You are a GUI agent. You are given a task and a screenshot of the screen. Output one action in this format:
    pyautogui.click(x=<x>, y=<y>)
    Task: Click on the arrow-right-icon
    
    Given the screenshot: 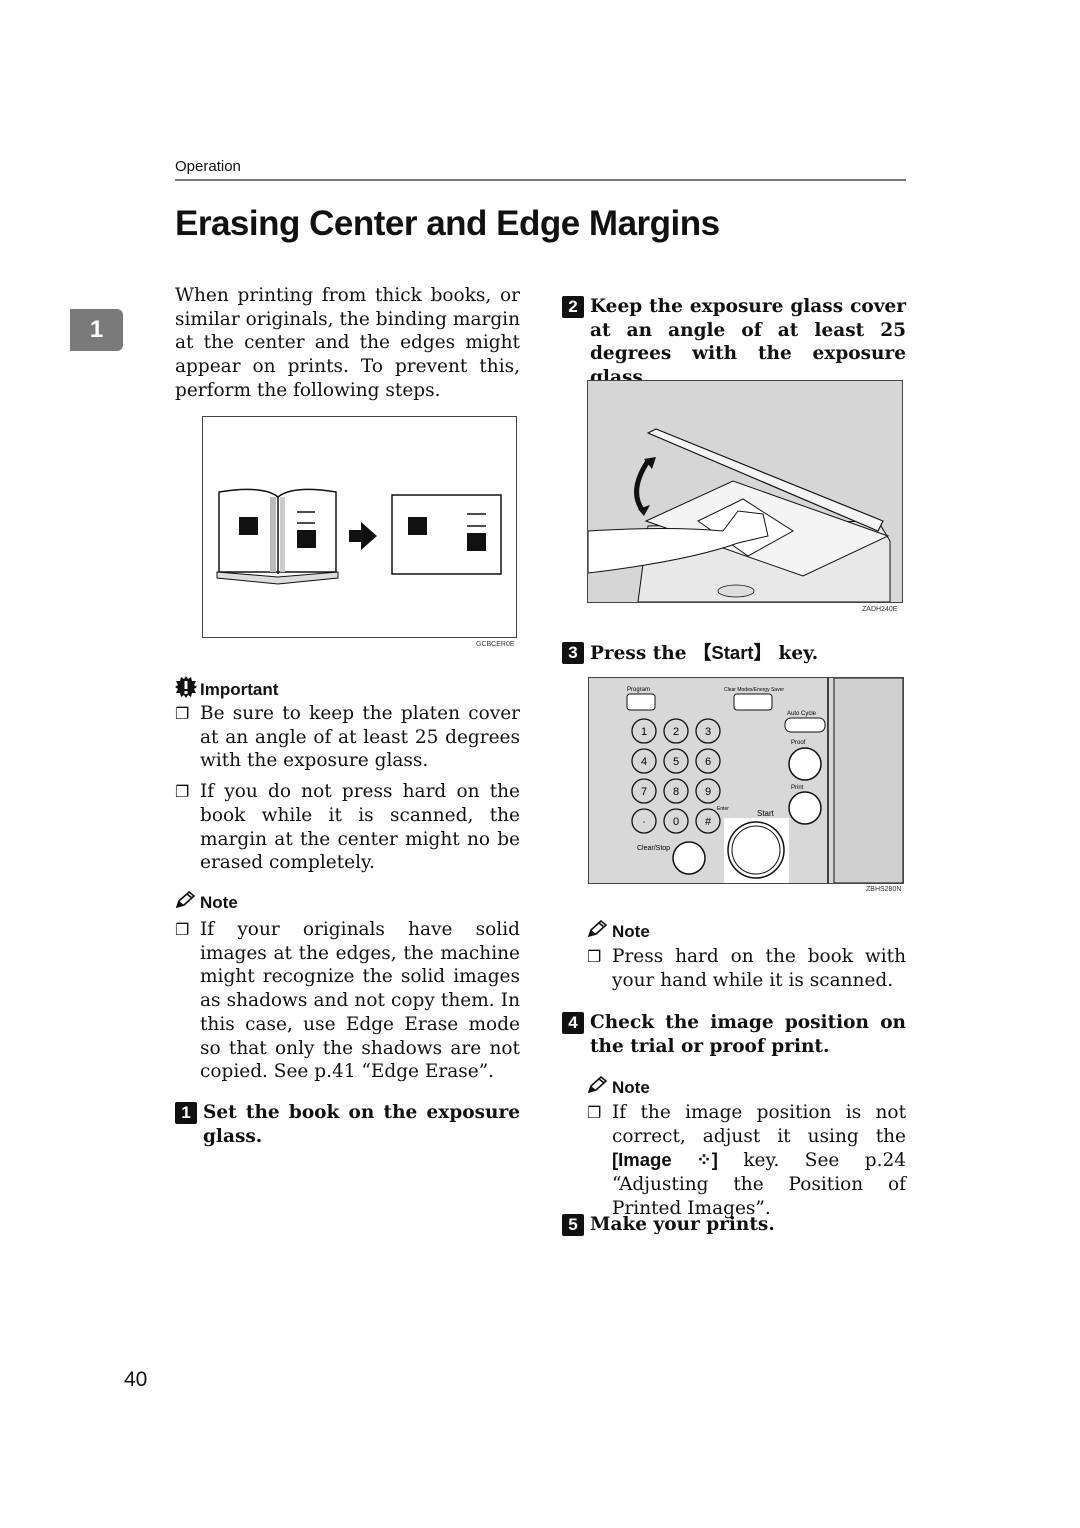 What is the action you would take?
    pyautogui.click(x=363, y=536)
    